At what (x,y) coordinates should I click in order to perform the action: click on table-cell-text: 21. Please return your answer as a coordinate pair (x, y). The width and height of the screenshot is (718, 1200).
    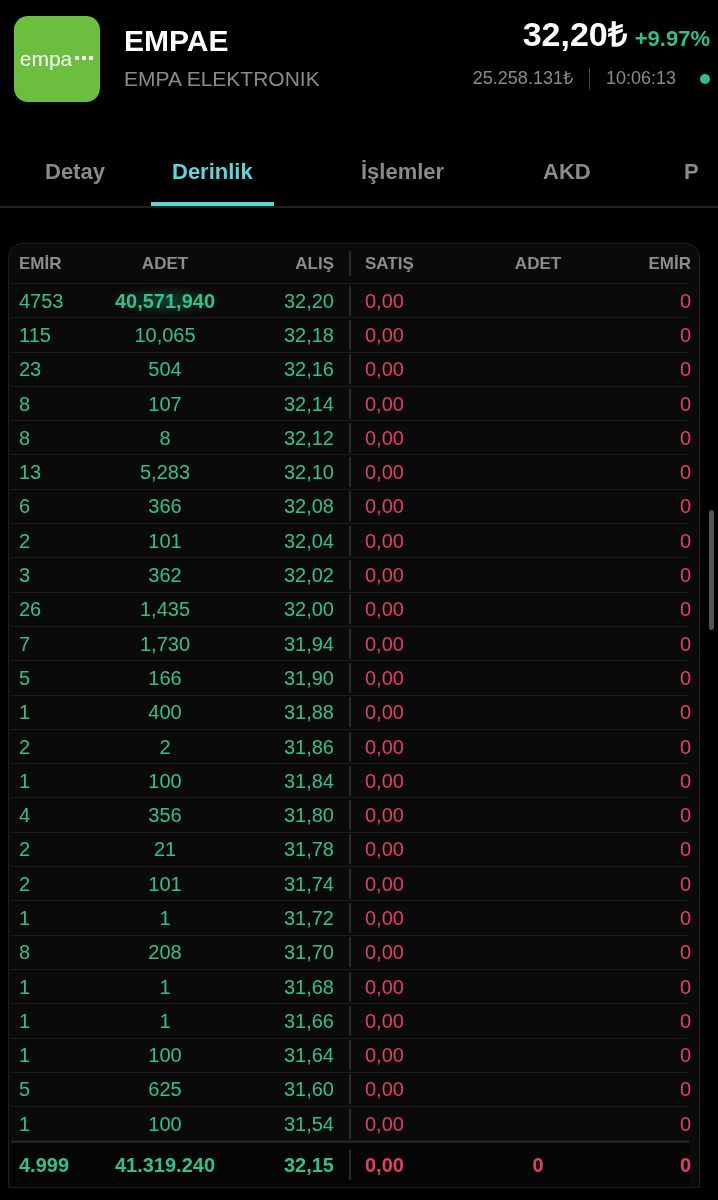
    Looking at the image, I should click on (165, 850).